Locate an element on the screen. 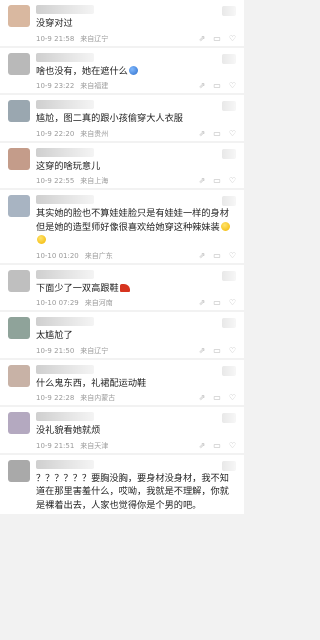  comment-location: 来自广东 is located at coordinates (98, 255).